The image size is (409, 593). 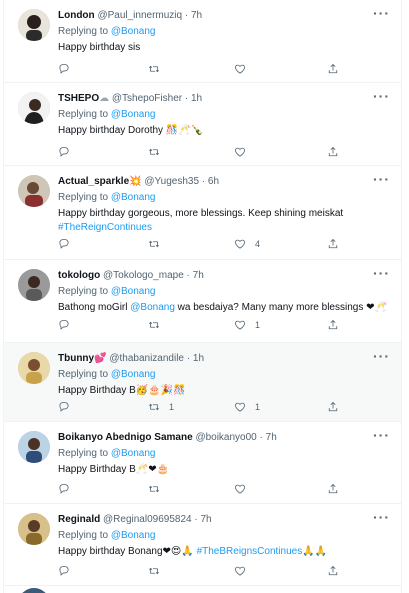 What do you see at coordinates (146, 358) in the screenshot?
I see `user-handle: @thabanizandile` at bounding box center [146, 358].